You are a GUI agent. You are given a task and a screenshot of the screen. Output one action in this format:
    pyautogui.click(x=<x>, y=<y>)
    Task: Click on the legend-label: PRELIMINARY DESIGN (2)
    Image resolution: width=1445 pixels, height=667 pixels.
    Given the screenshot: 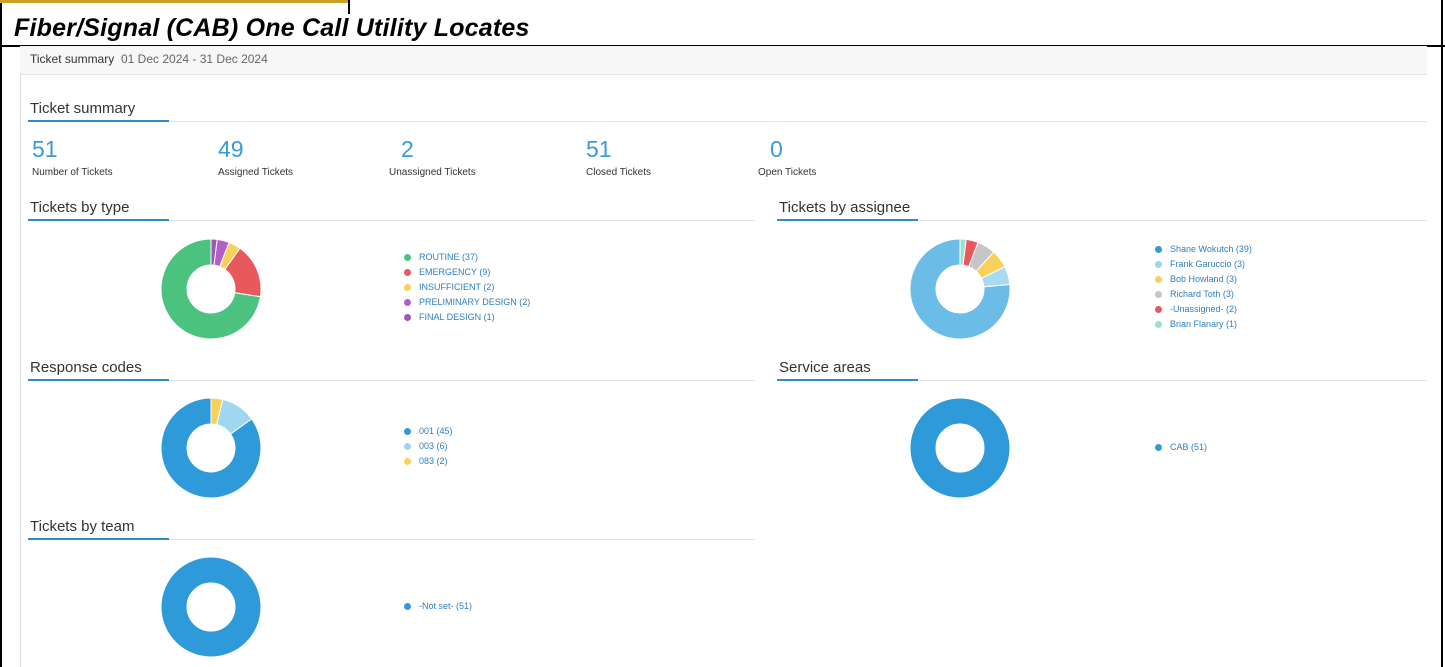 What is the action you would take?
    pyautogui.click(x=475, y=302)
    